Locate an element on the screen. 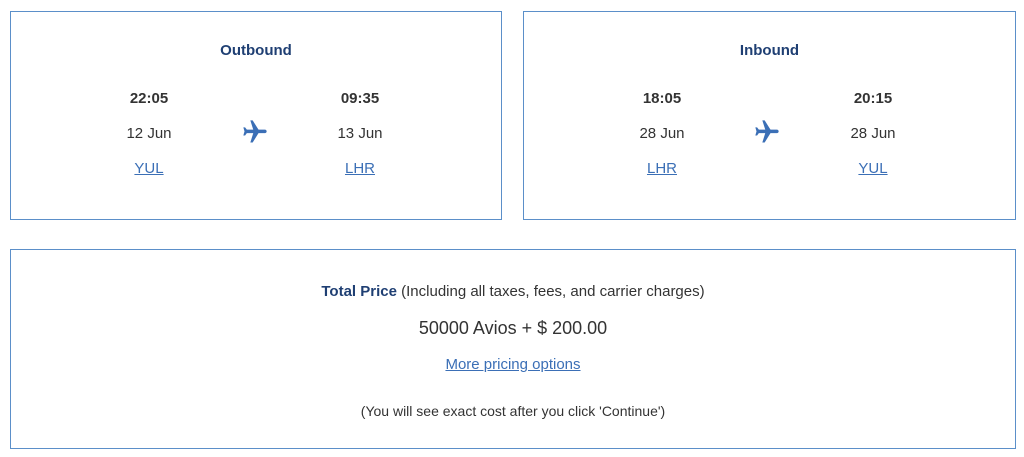 The height and width of the screenshot is (457, 1024). inbound-arrival-date: 28 Jun is located at coordinates (873, 133).